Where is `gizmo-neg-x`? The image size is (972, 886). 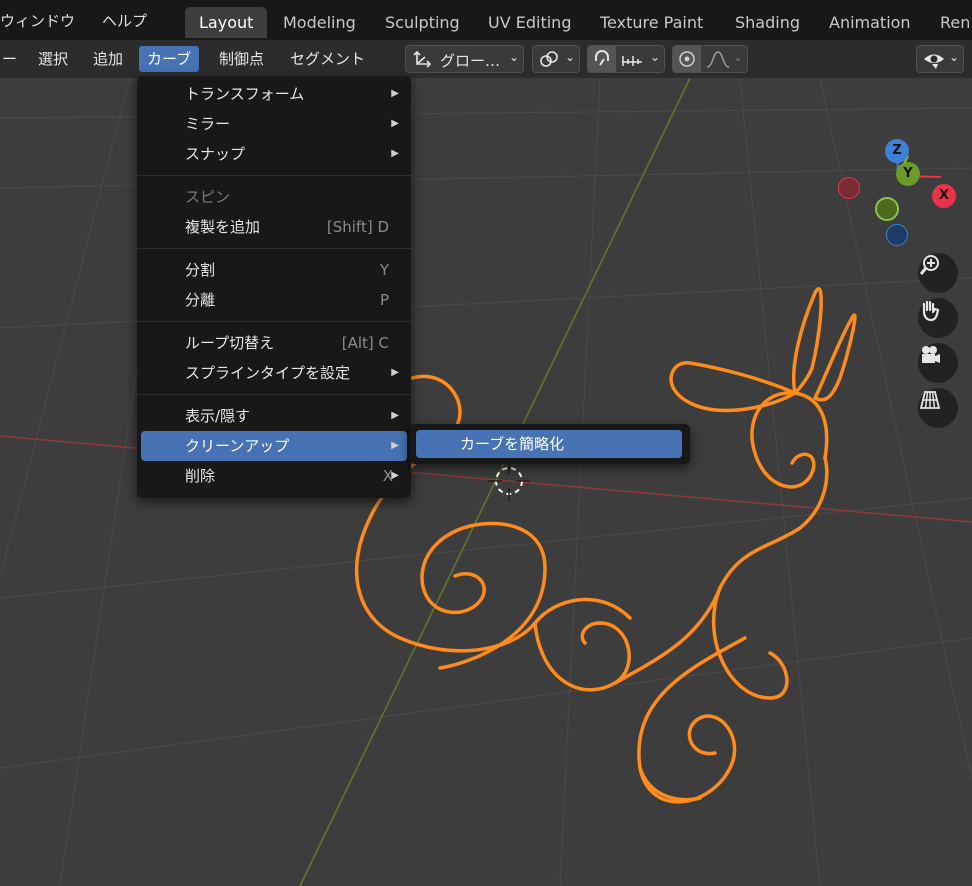 gizmo-neg-x is located at coordinates (849, 188).